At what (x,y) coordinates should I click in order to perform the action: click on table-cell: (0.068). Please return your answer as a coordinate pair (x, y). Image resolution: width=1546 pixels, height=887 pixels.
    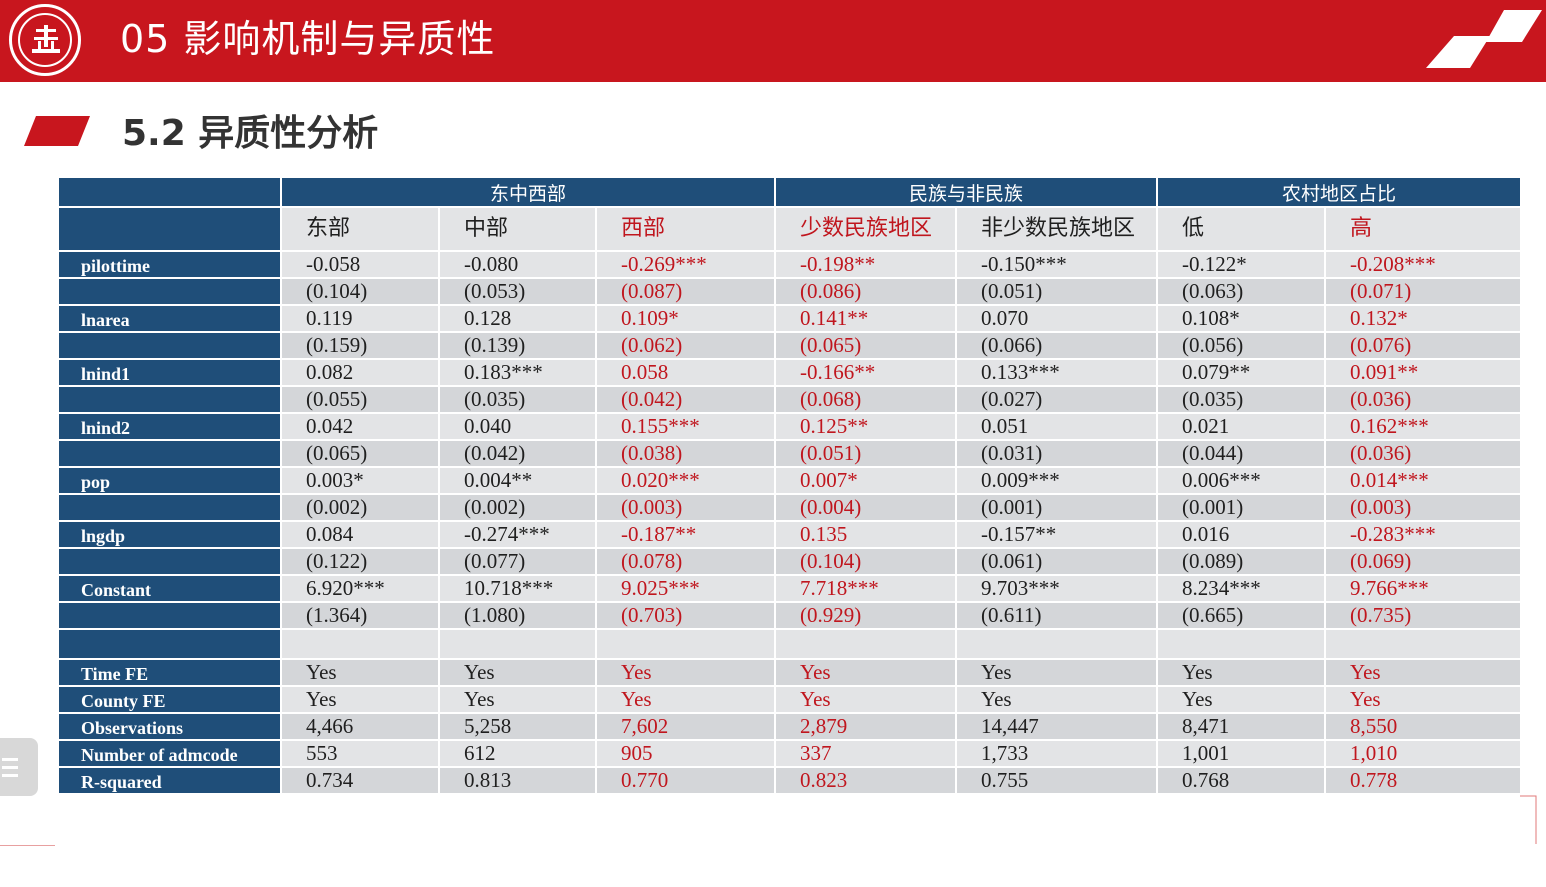
    Looking at the image, I should click on (866, 399).